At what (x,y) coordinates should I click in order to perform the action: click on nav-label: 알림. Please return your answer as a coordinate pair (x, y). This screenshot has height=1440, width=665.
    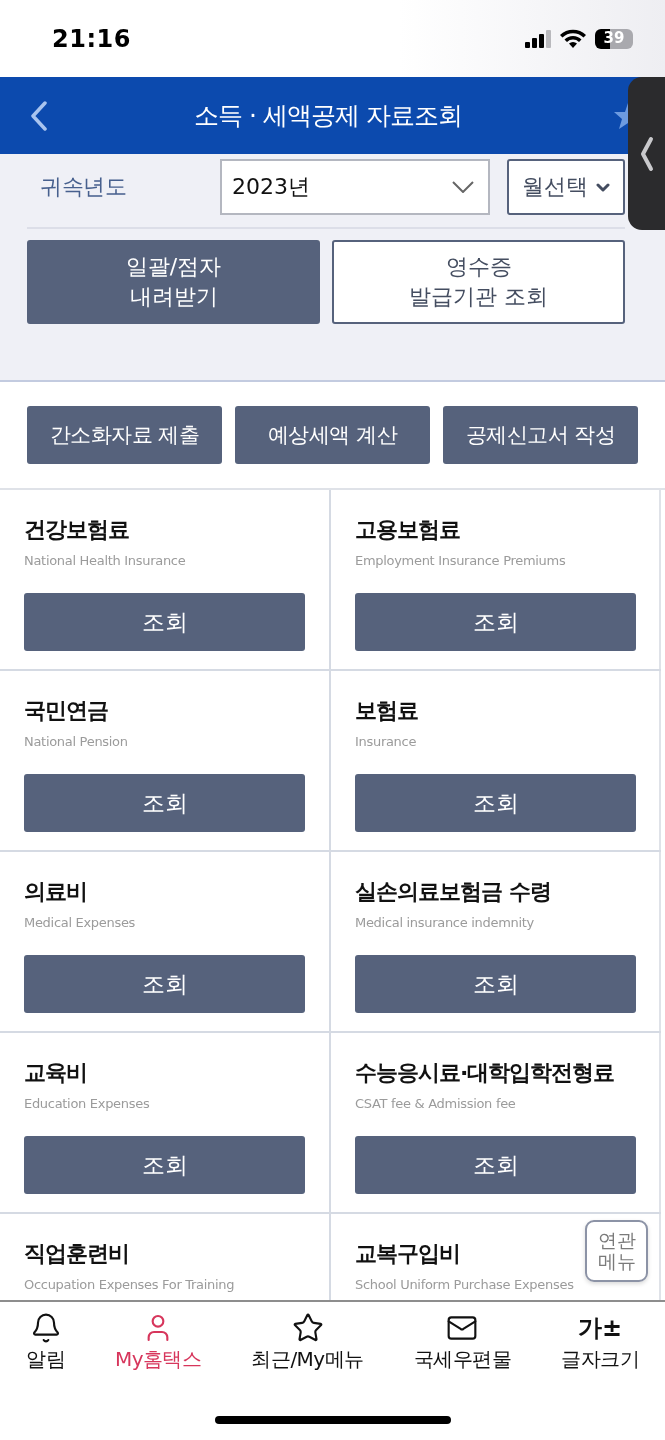
    Looking at the image, I should click on (45, 1359).